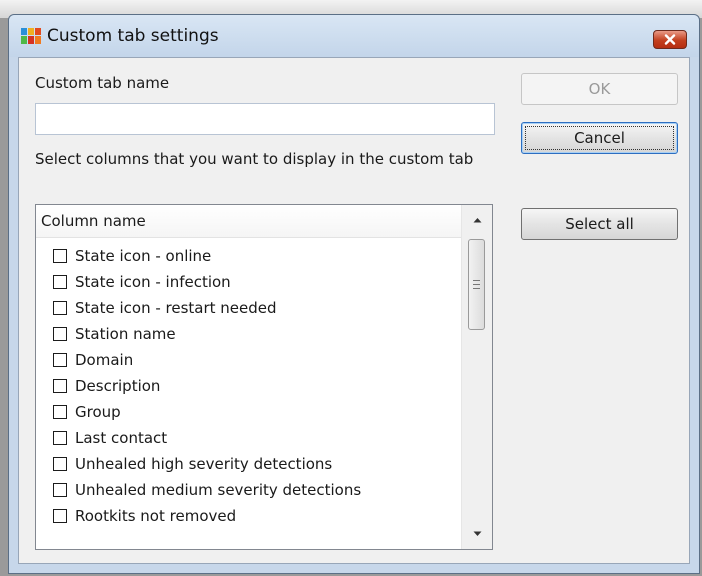 The width and height of the screenshot is (702, 576). I want to click on title-bar: Custom tab settings, so click(354, 36).